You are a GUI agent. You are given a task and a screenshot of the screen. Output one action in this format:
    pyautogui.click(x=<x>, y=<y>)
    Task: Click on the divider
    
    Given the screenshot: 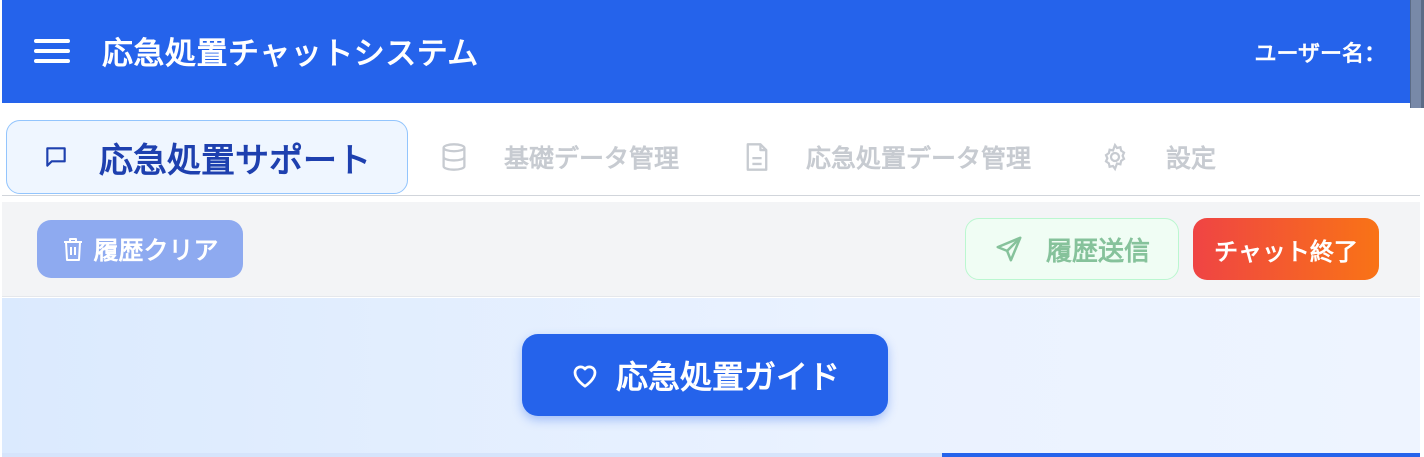 What is the action you would take?
    pyautogui.click(x=1181, y=455)
    